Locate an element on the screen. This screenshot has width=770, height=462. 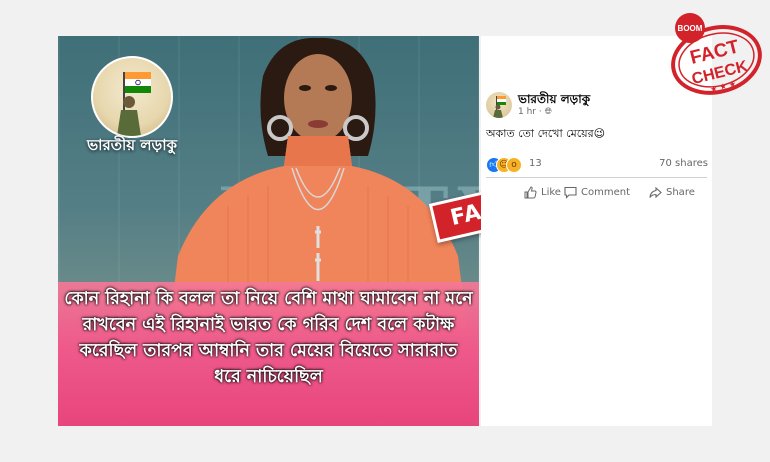
share-icon is located at coordinates (655, 192).